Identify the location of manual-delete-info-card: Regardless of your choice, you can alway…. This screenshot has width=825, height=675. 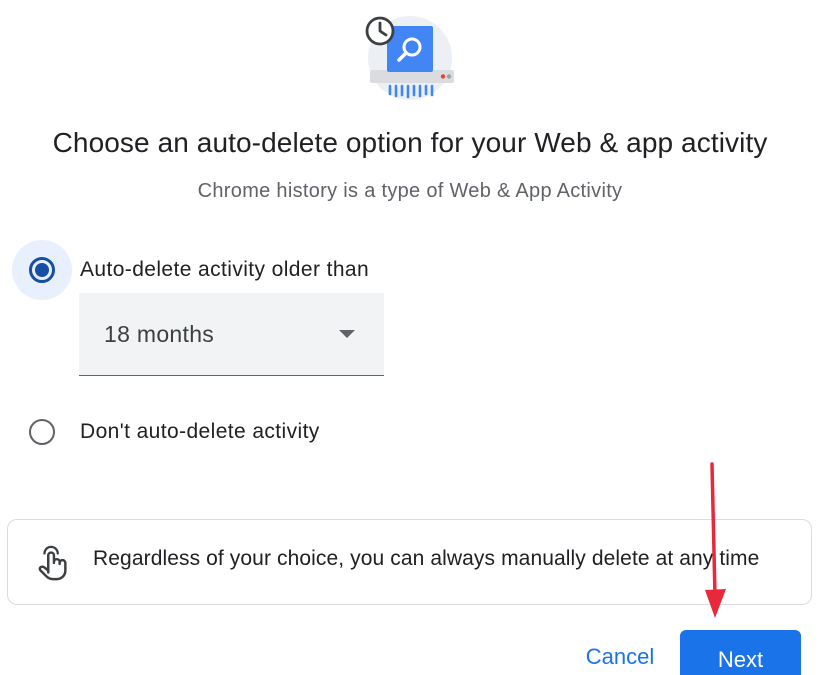
(409, 562).